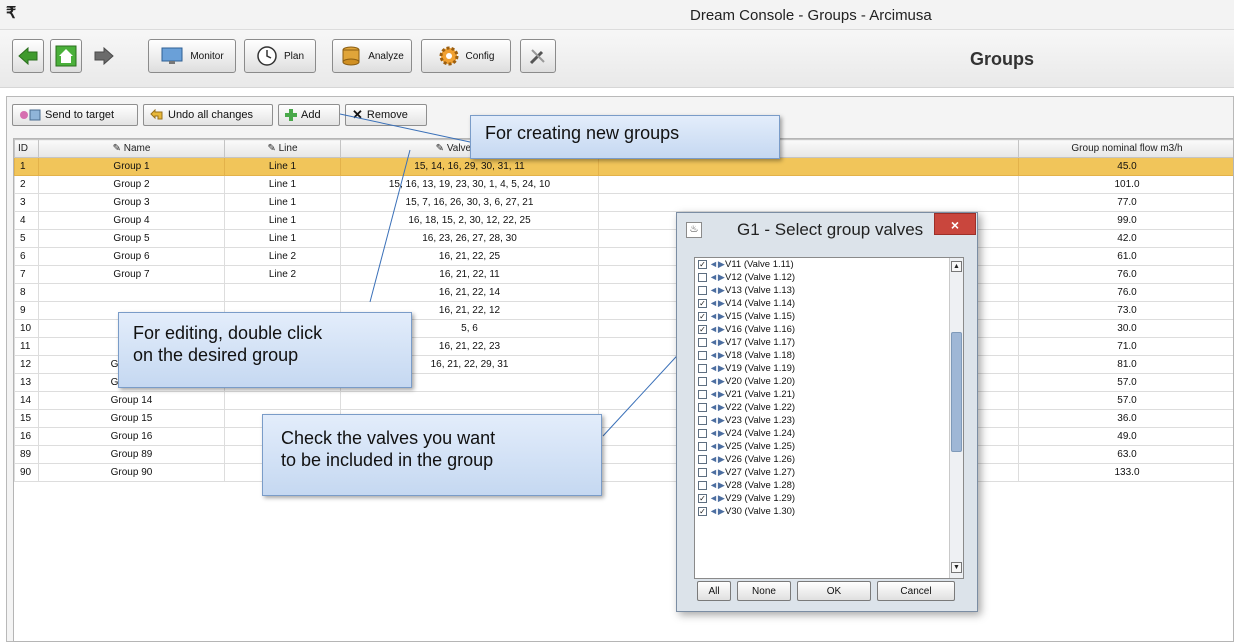 Image resolution: width=1234 pixels, height=642 pixels. I want to click on valve-list-item: ◄▶ V26 (Valve 1.26), so click(829, 459).